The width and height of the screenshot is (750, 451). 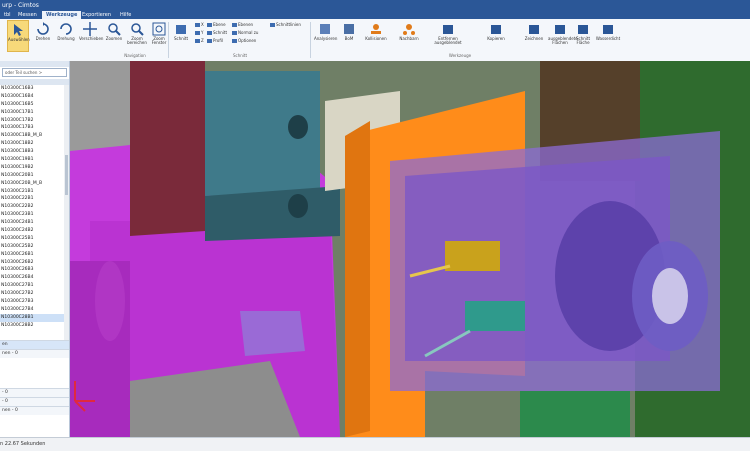 I want to click on section-lines: Schnittlinien, so click(x=285, y=24).